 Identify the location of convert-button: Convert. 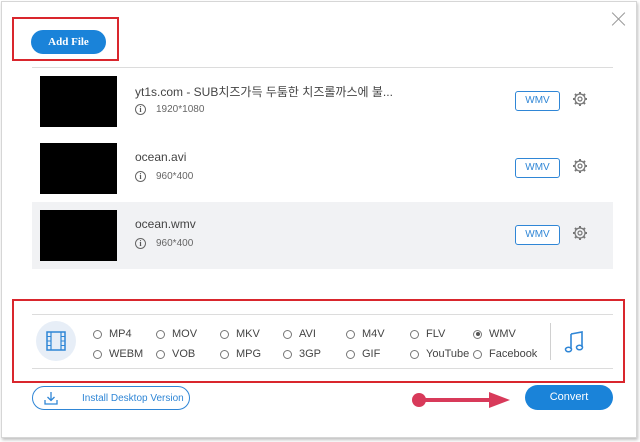
(569, 397).